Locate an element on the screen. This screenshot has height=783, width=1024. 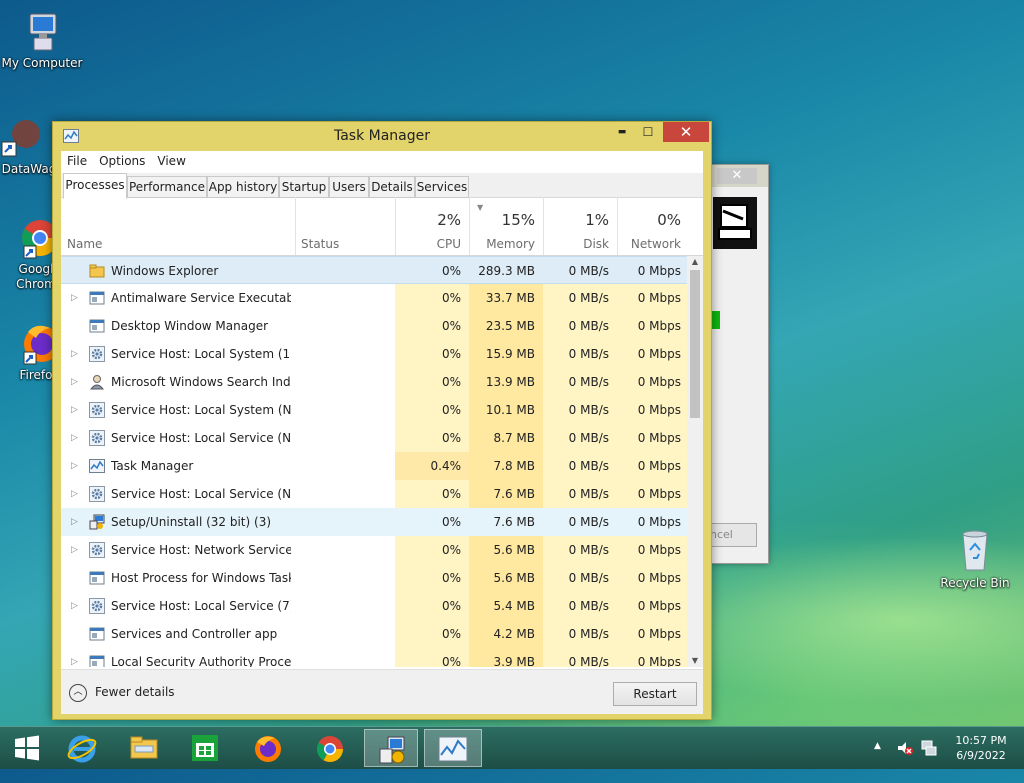
tab-users: Users is located at coordinates (349, 187).